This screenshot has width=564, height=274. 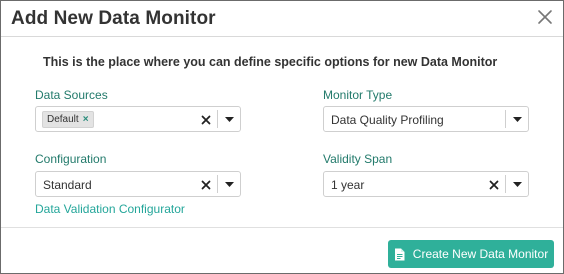 I want to click on configuration-select: Standard, so click(x=138, y=184).